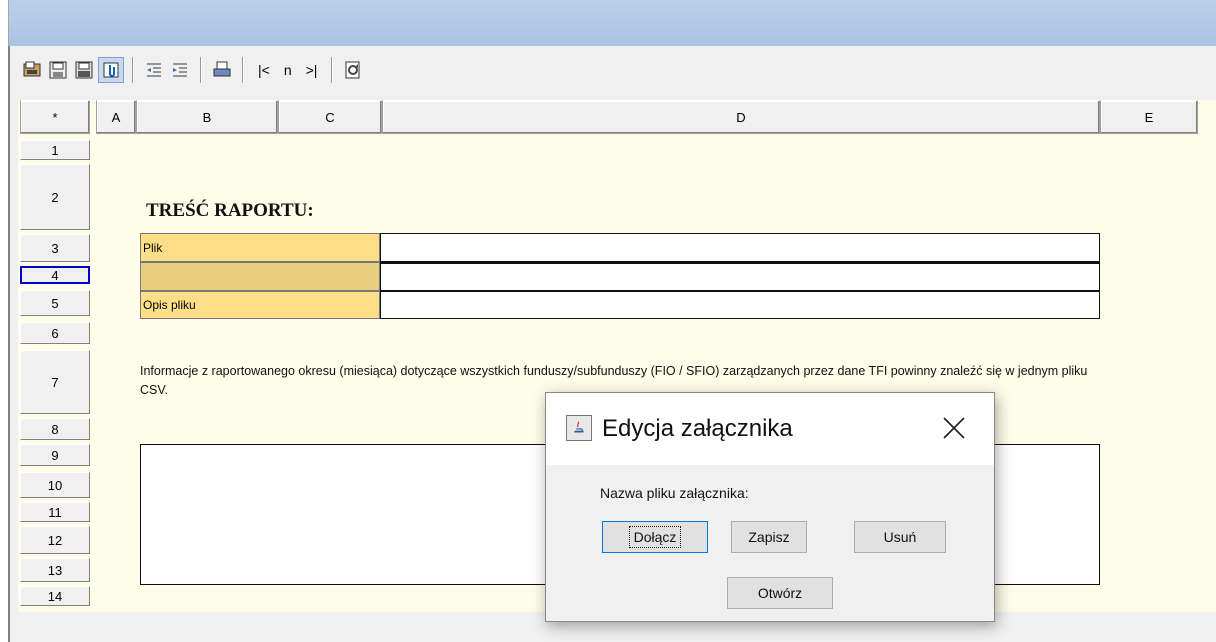 This screenshot has height=642, width=1216. I want to click on refresh-icon, so click(353, 70).